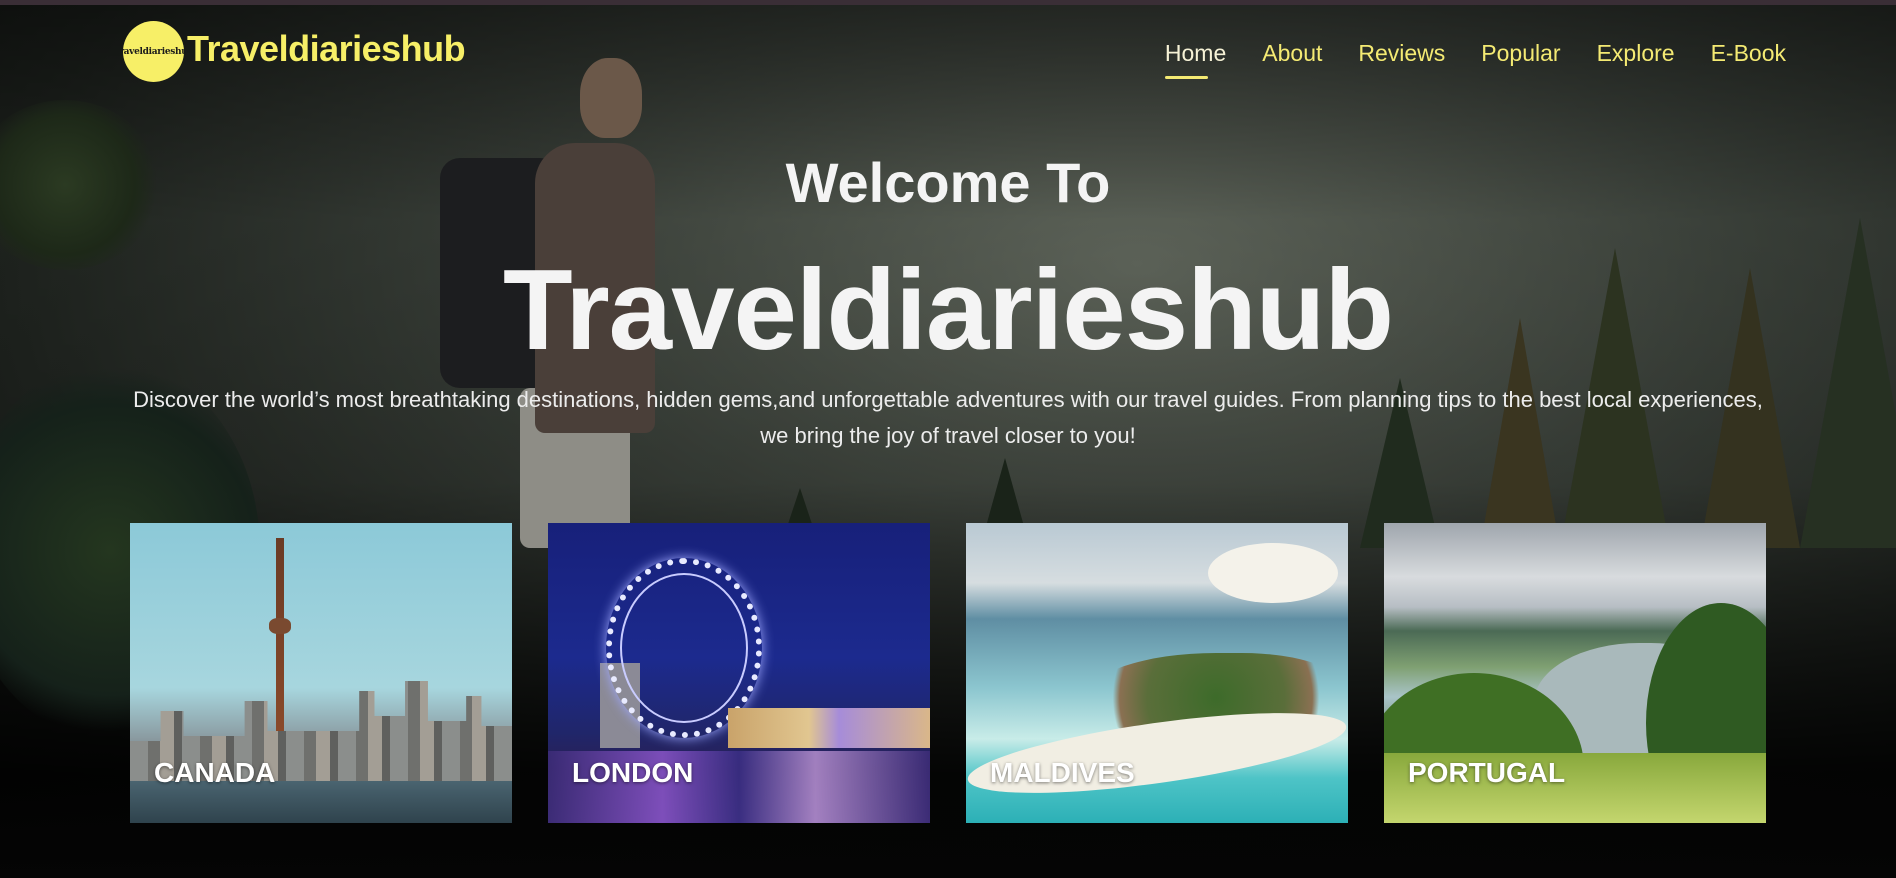 The height and width of the screenshot is (878, 1896). I want to click on destination-card-portugal: PORTUGAL, so click(1575, 673).